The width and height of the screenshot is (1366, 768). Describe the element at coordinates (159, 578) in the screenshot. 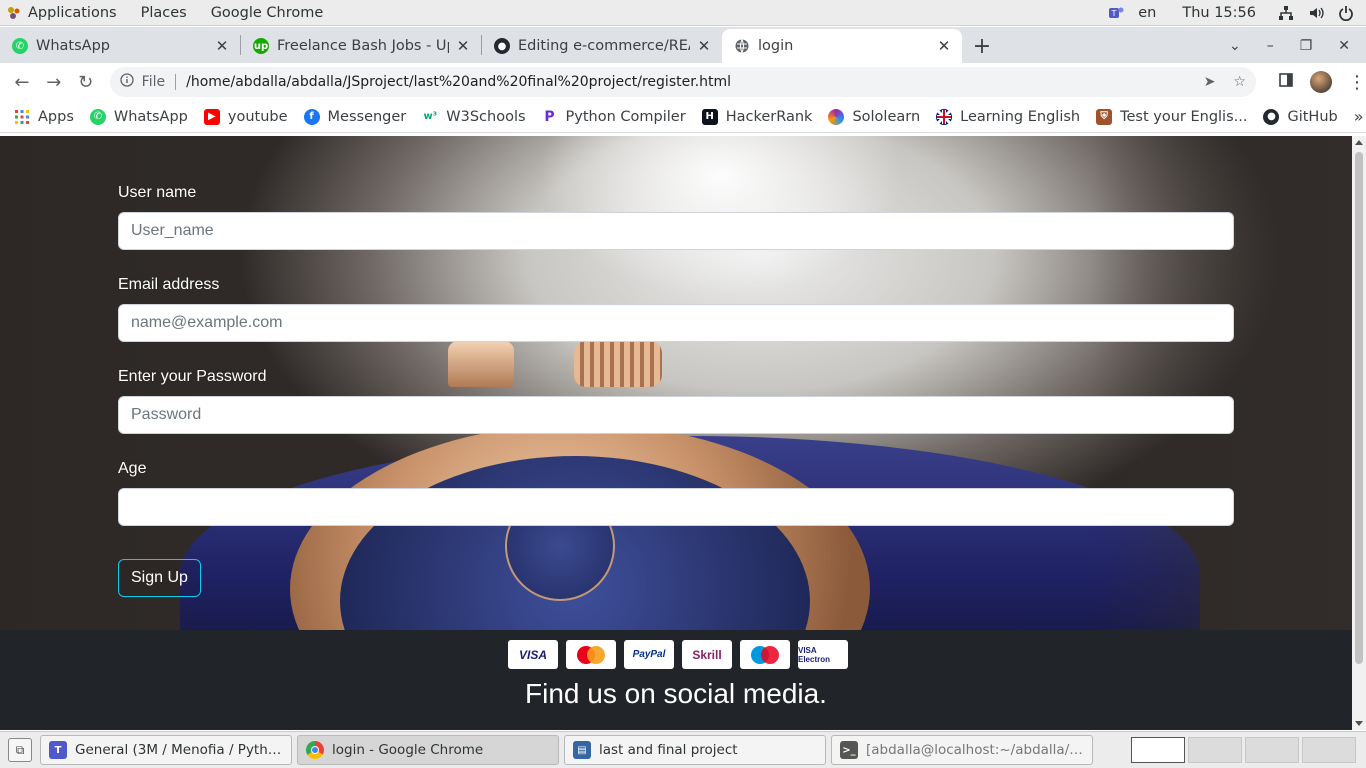

I see `sign-up-button: Sign Up` at that location.